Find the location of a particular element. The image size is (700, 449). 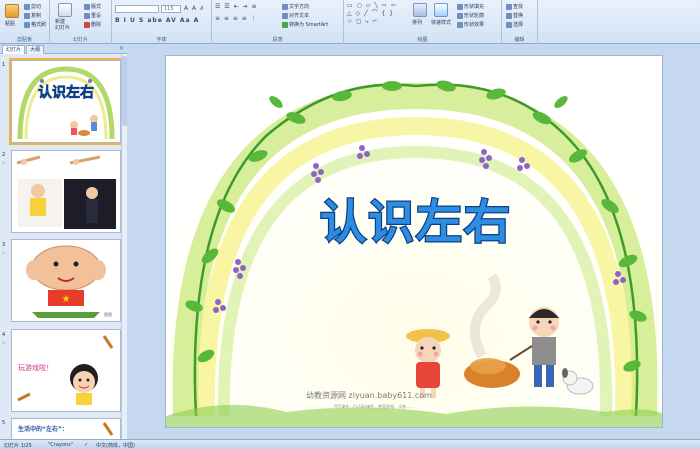

scissors-icon is located at coordinates (27, 6).